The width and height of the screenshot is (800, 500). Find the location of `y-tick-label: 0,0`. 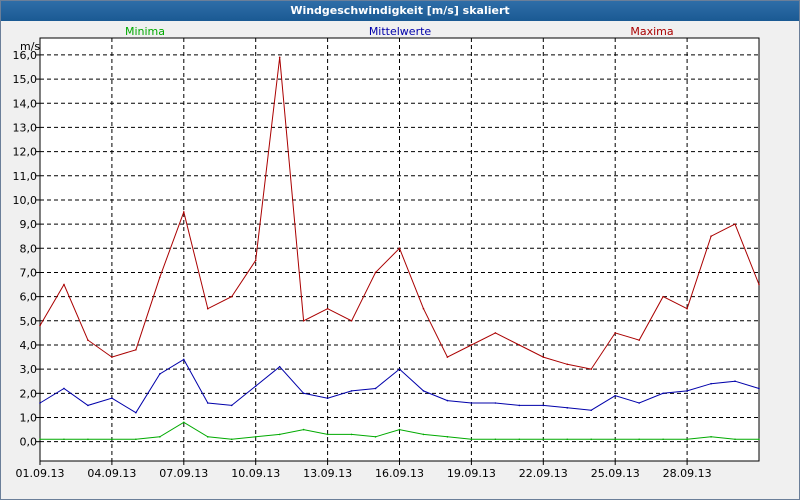

y-tick-label: 0,0 is located at coordinates (29, 442).